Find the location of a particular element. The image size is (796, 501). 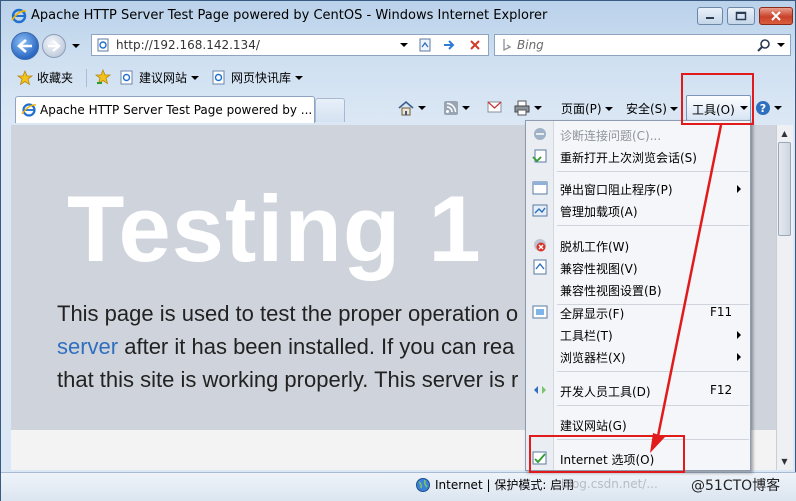

address-field: http://192.168.142.134/ is located at coordinates (290, 45).